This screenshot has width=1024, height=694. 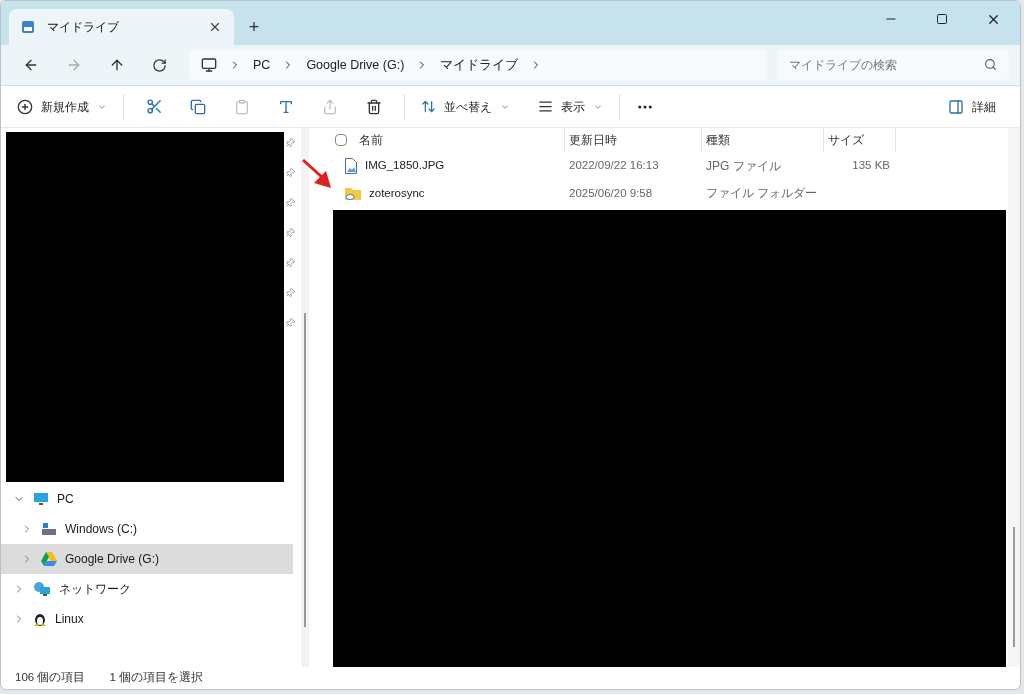 I want to click on search-icon, so click(x=990, y=64).